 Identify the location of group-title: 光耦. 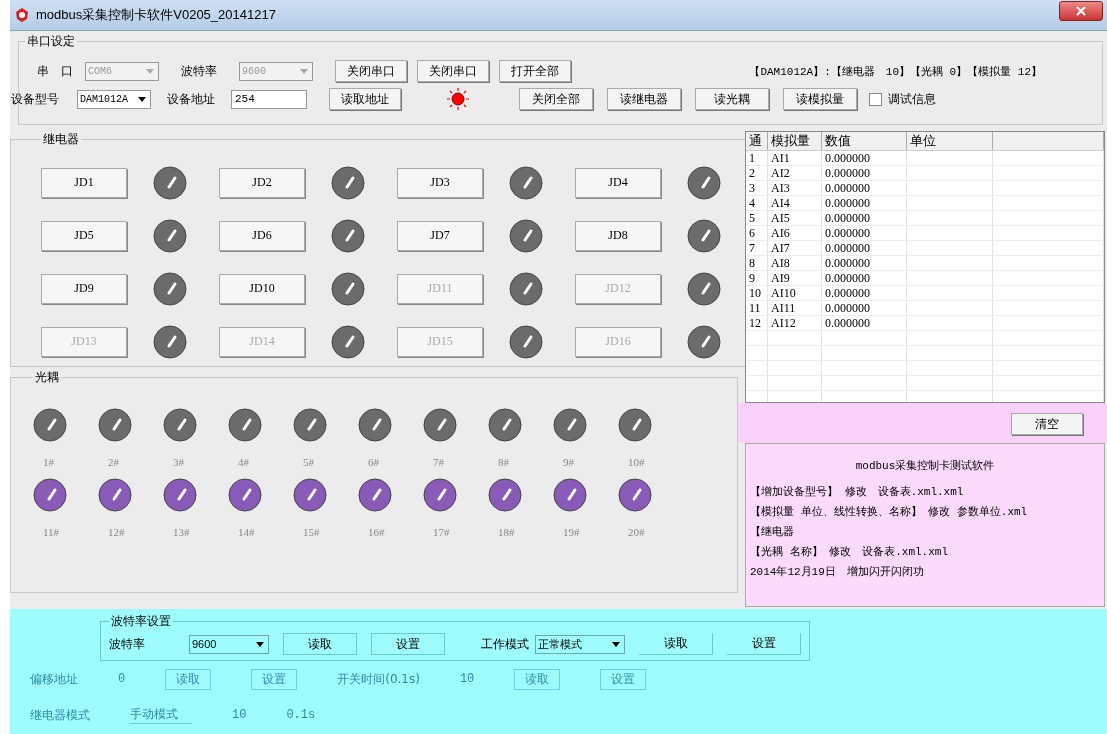
(47, 377).